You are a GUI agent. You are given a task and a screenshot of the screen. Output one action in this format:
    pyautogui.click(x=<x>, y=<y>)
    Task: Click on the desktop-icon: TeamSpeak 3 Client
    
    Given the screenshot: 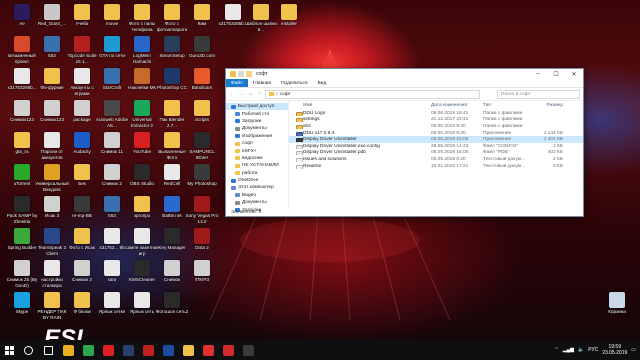 What is the action you would take?
    pyautogui.click(x=52, y=242)
    